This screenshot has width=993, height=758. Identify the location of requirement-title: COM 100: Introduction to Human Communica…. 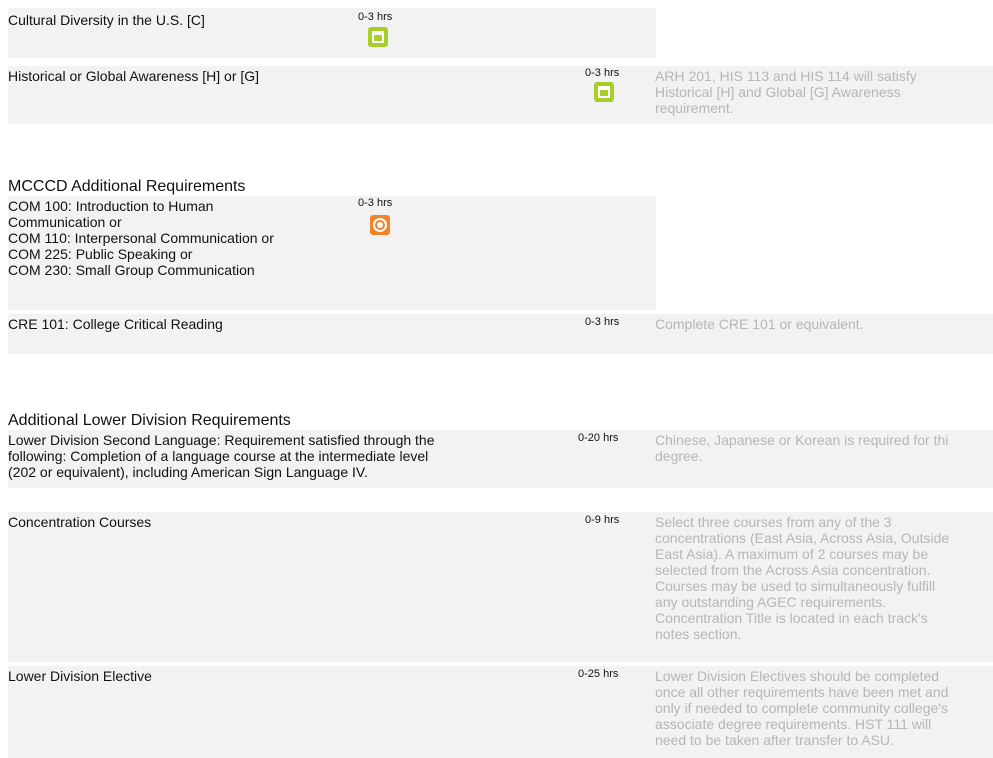
(141, 238).